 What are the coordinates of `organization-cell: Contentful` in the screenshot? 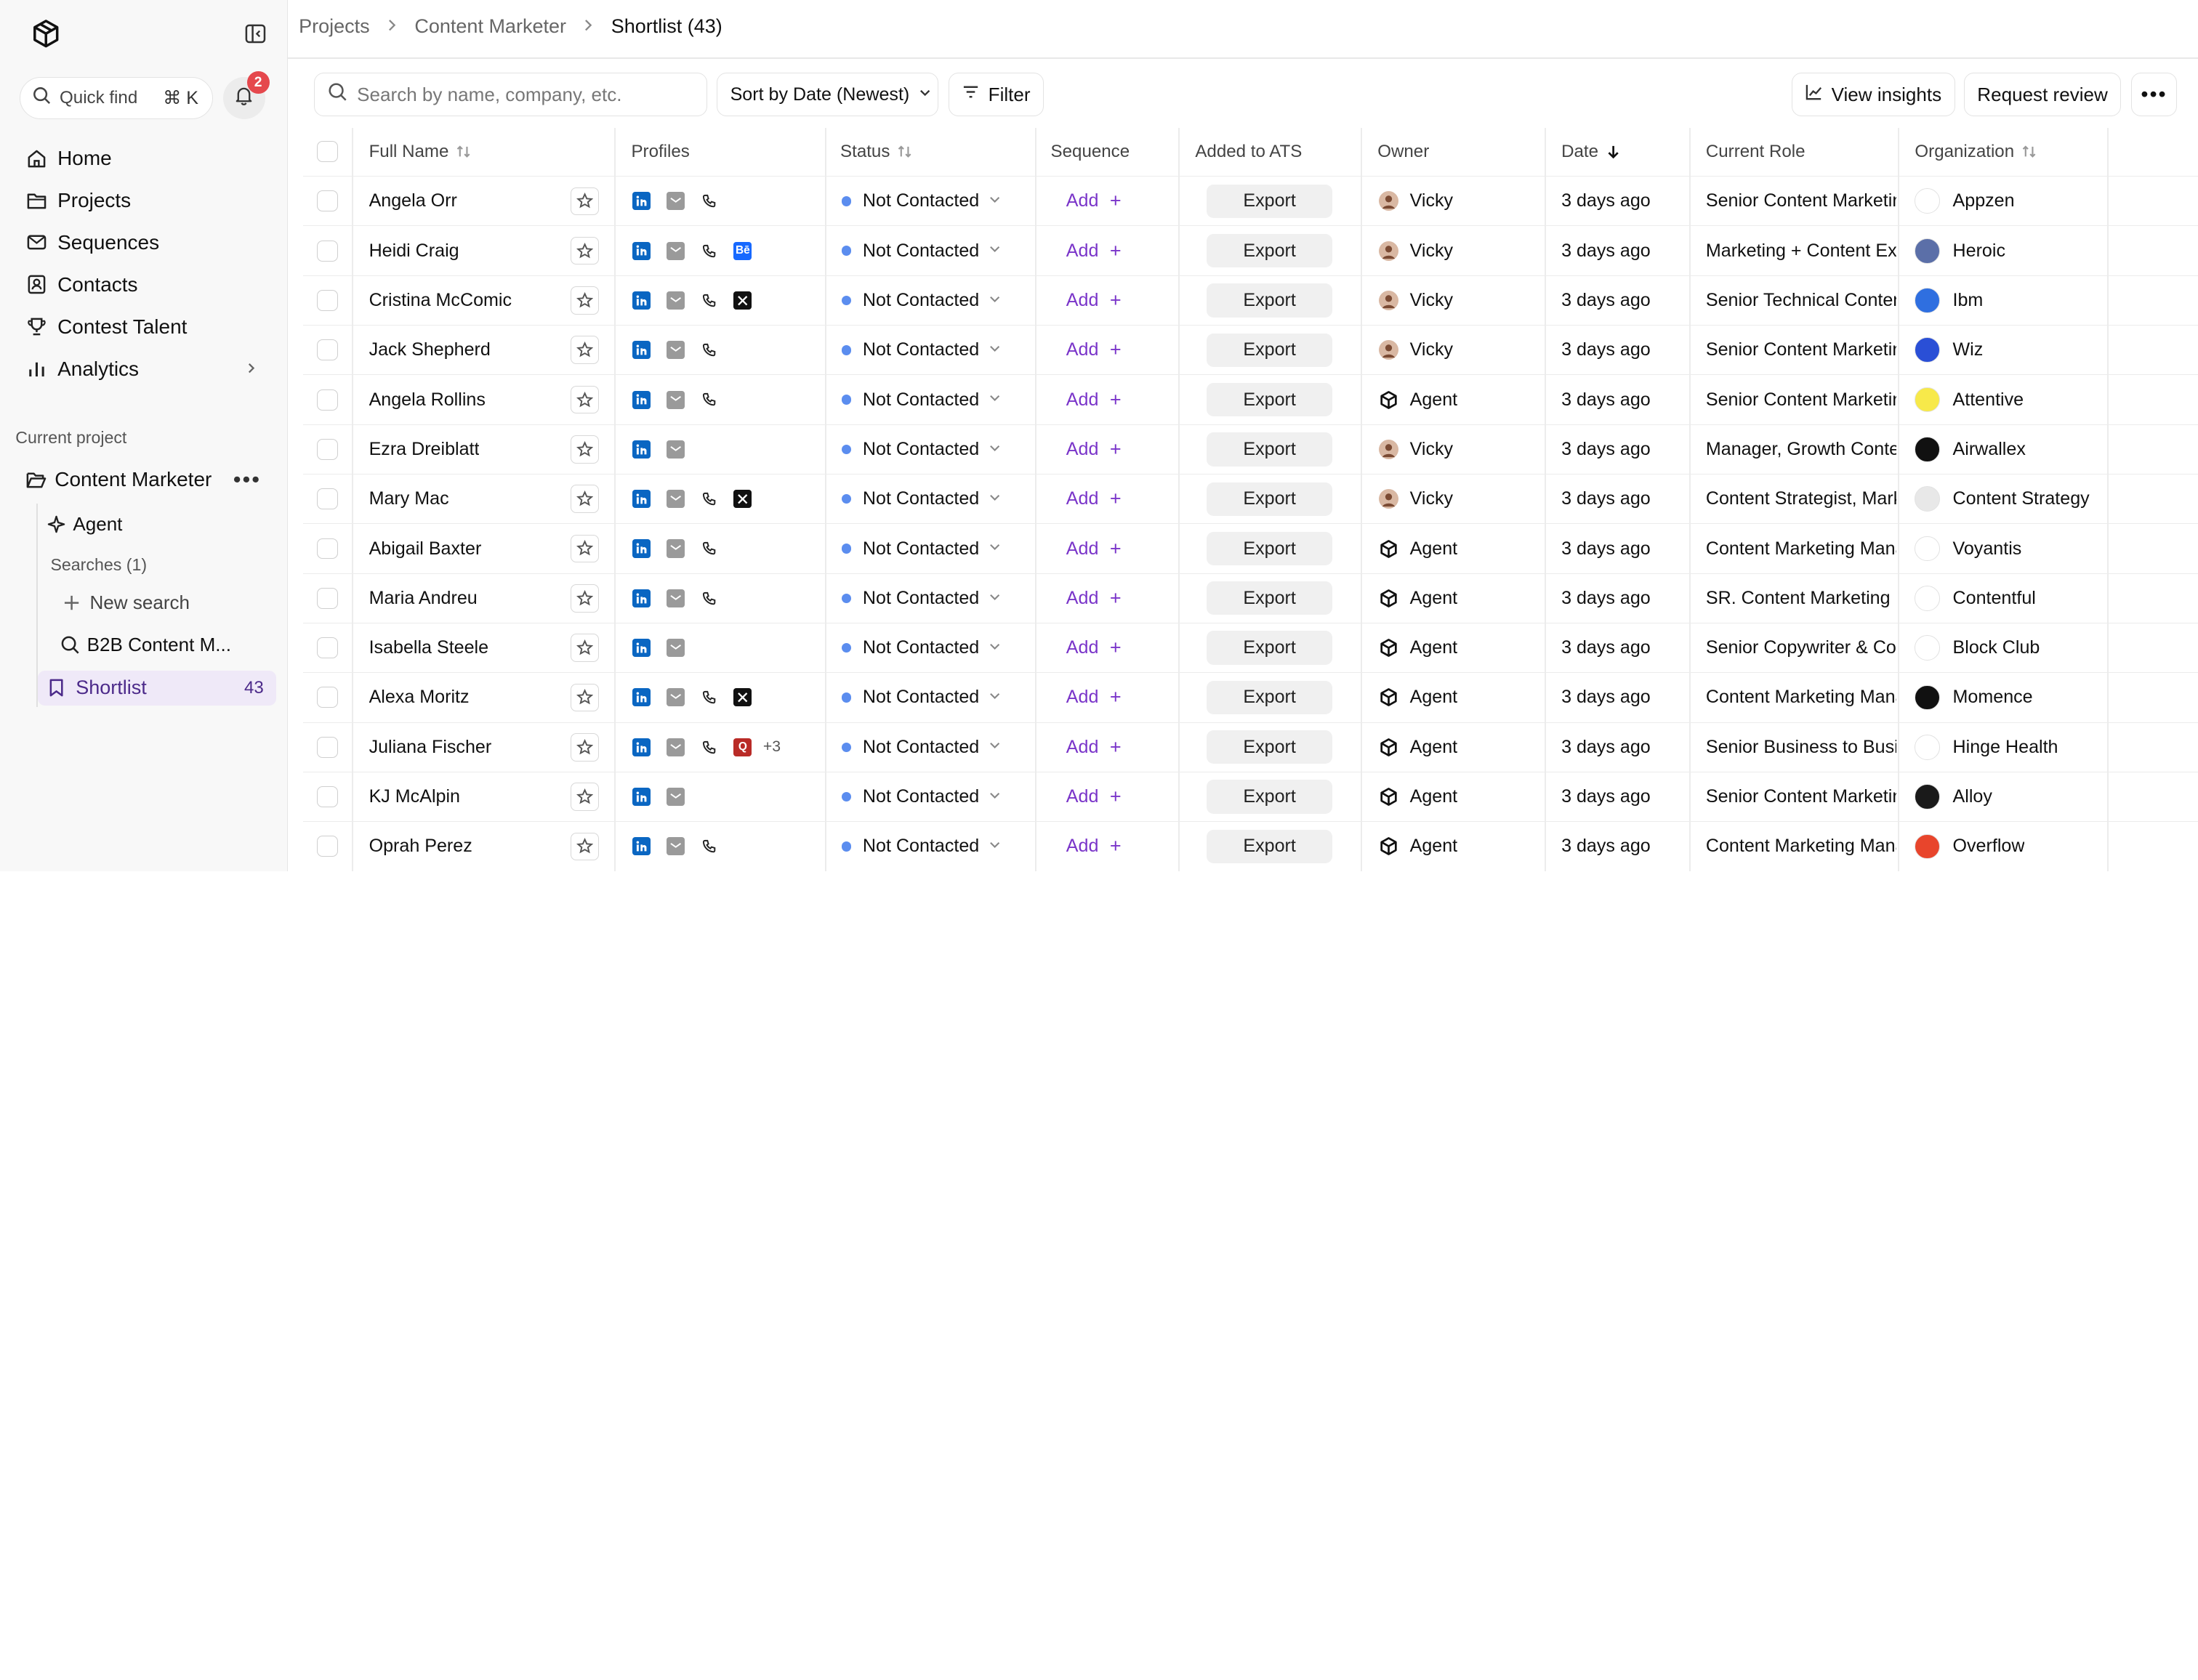 It's located at (1975, 598).